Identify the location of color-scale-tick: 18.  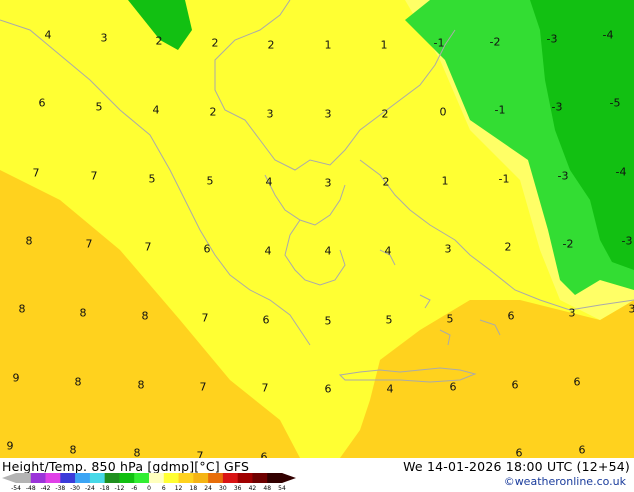
(194, 488).